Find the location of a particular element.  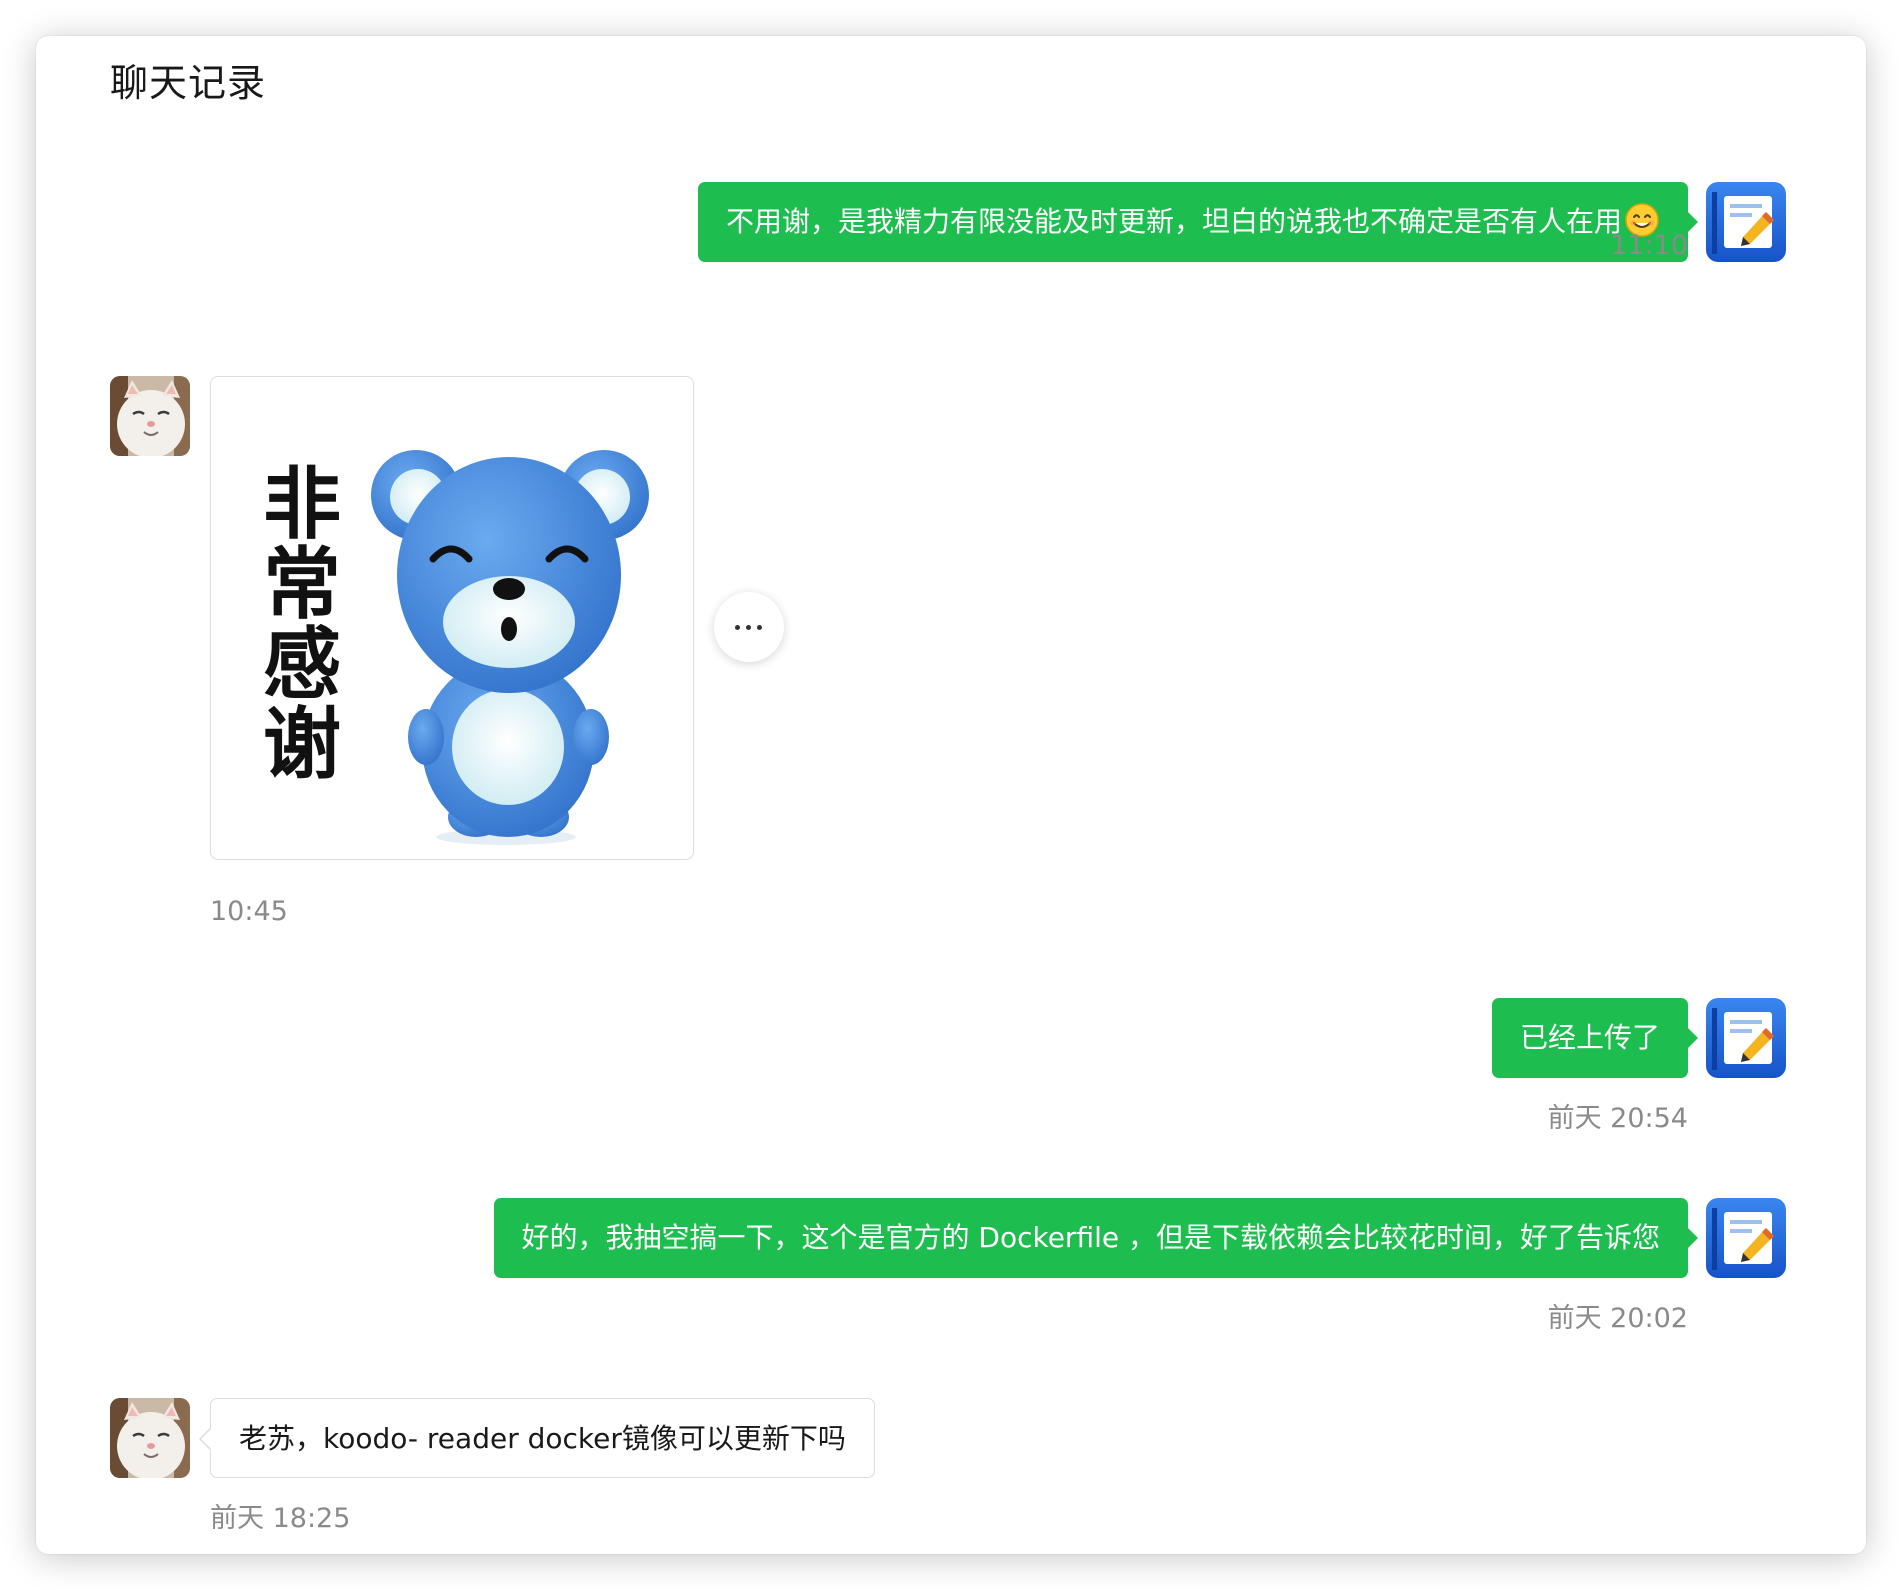

message-text: 老苏，koodo- reader docker镜像可以更新下吗 is located at coordinates (542, 1438).